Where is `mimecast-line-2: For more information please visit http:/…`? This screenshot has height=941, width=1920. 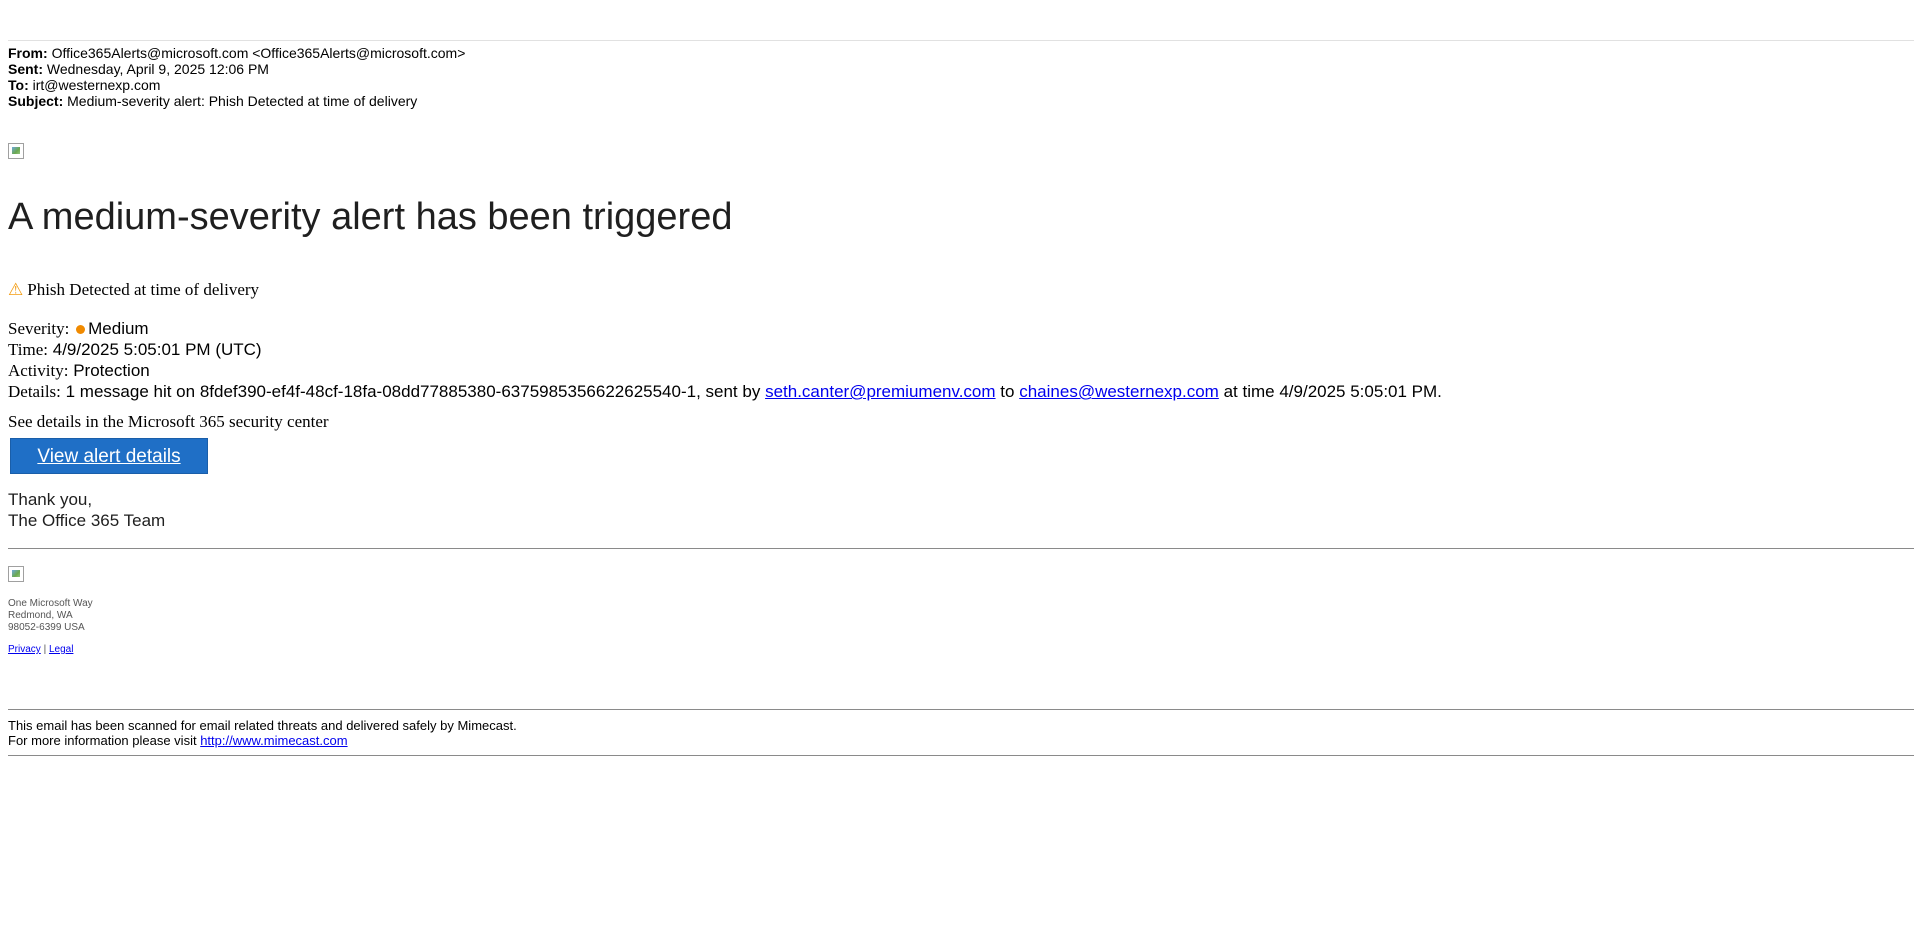
mimecast-line-2: For more information please visit http:/… is located at coordinates (262, 740).